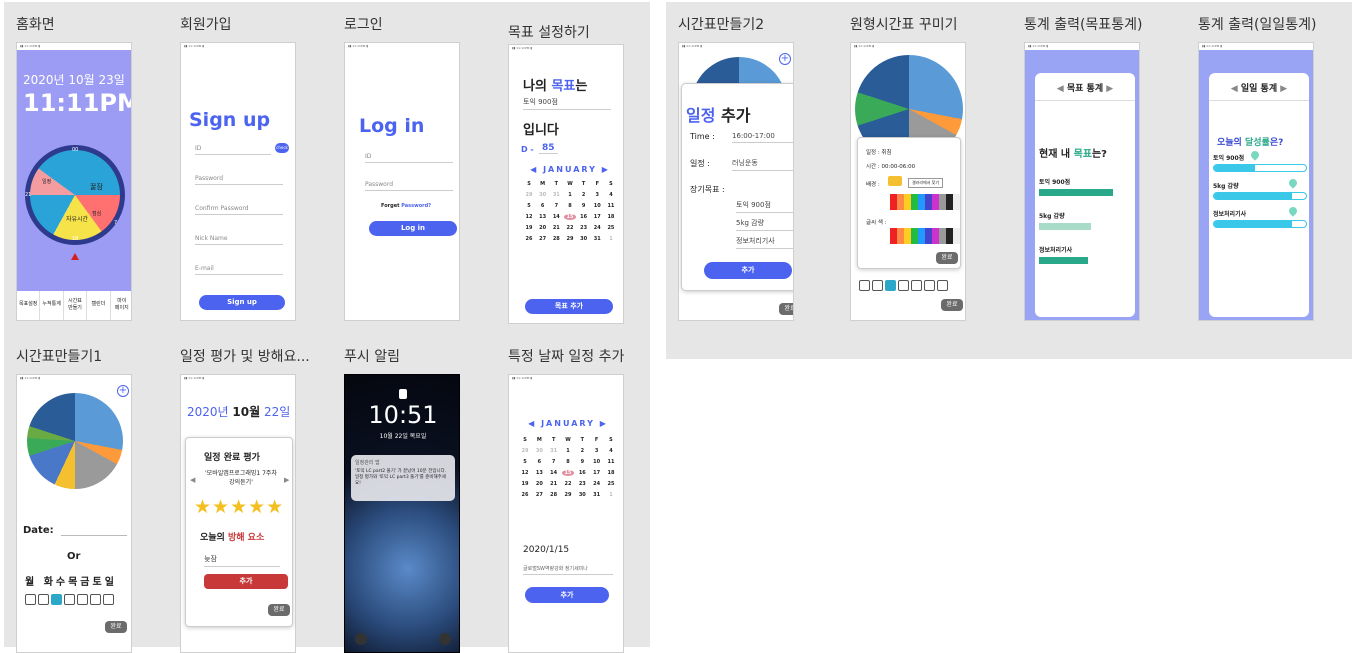  Describe the element at coordinates (246, 538) in the screenshot. I see `hinder-accent: 방해 요소` at that location.